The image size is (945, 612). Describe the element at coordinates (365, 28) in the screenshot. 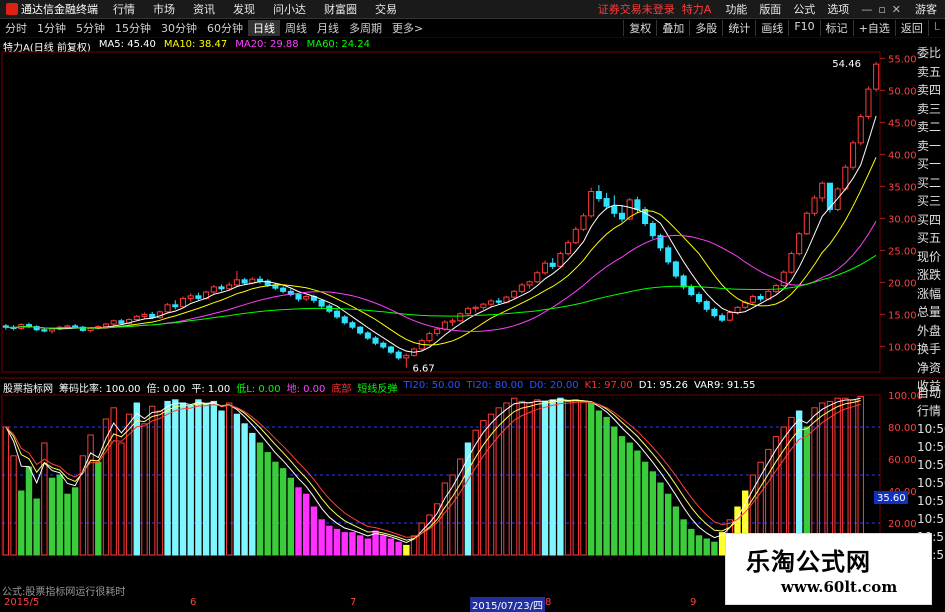

I see `period-multi: 多周期` at that location.